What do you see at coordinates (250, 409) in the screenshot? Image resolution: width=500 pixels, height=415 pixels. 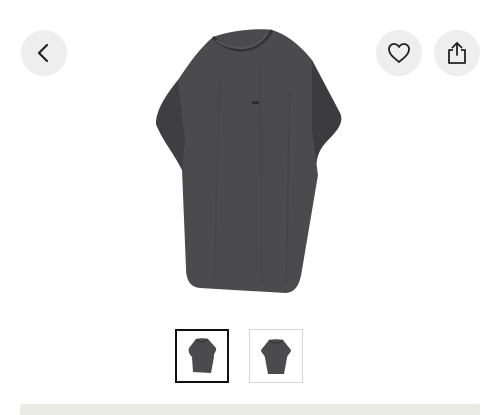 I see `bottom-action-bar` at bounding box center [250, 409].